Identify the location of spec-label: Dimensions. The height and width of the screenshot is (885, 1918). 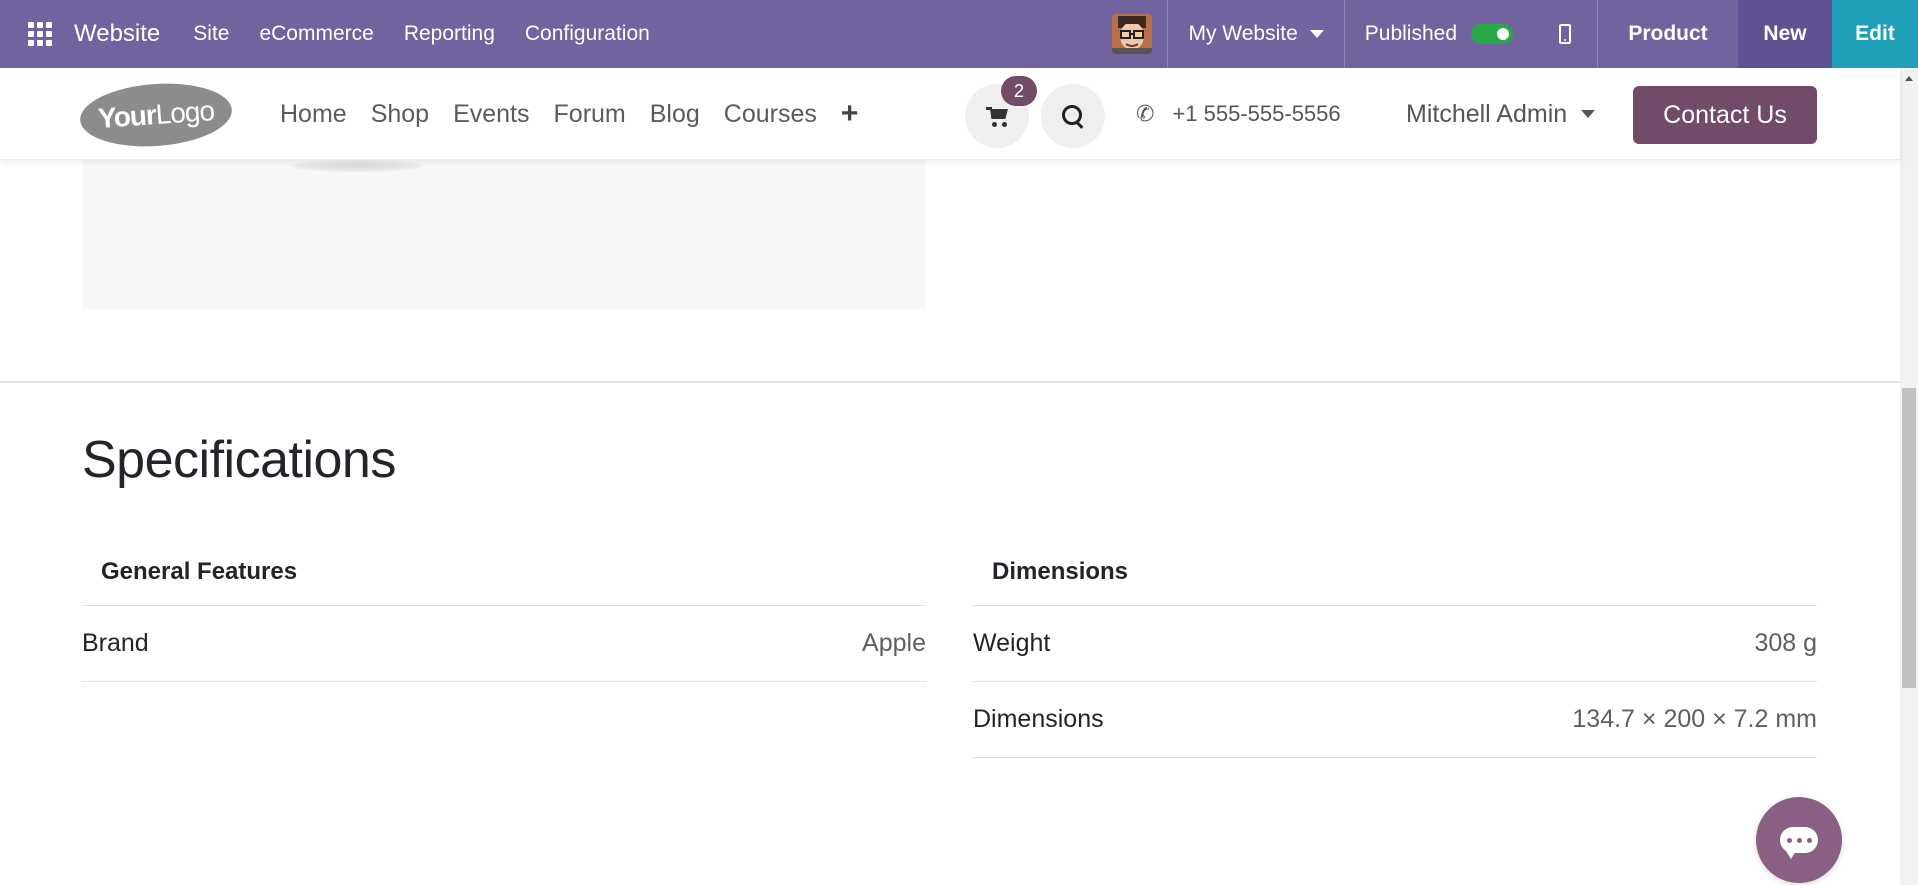
(1038, 719).